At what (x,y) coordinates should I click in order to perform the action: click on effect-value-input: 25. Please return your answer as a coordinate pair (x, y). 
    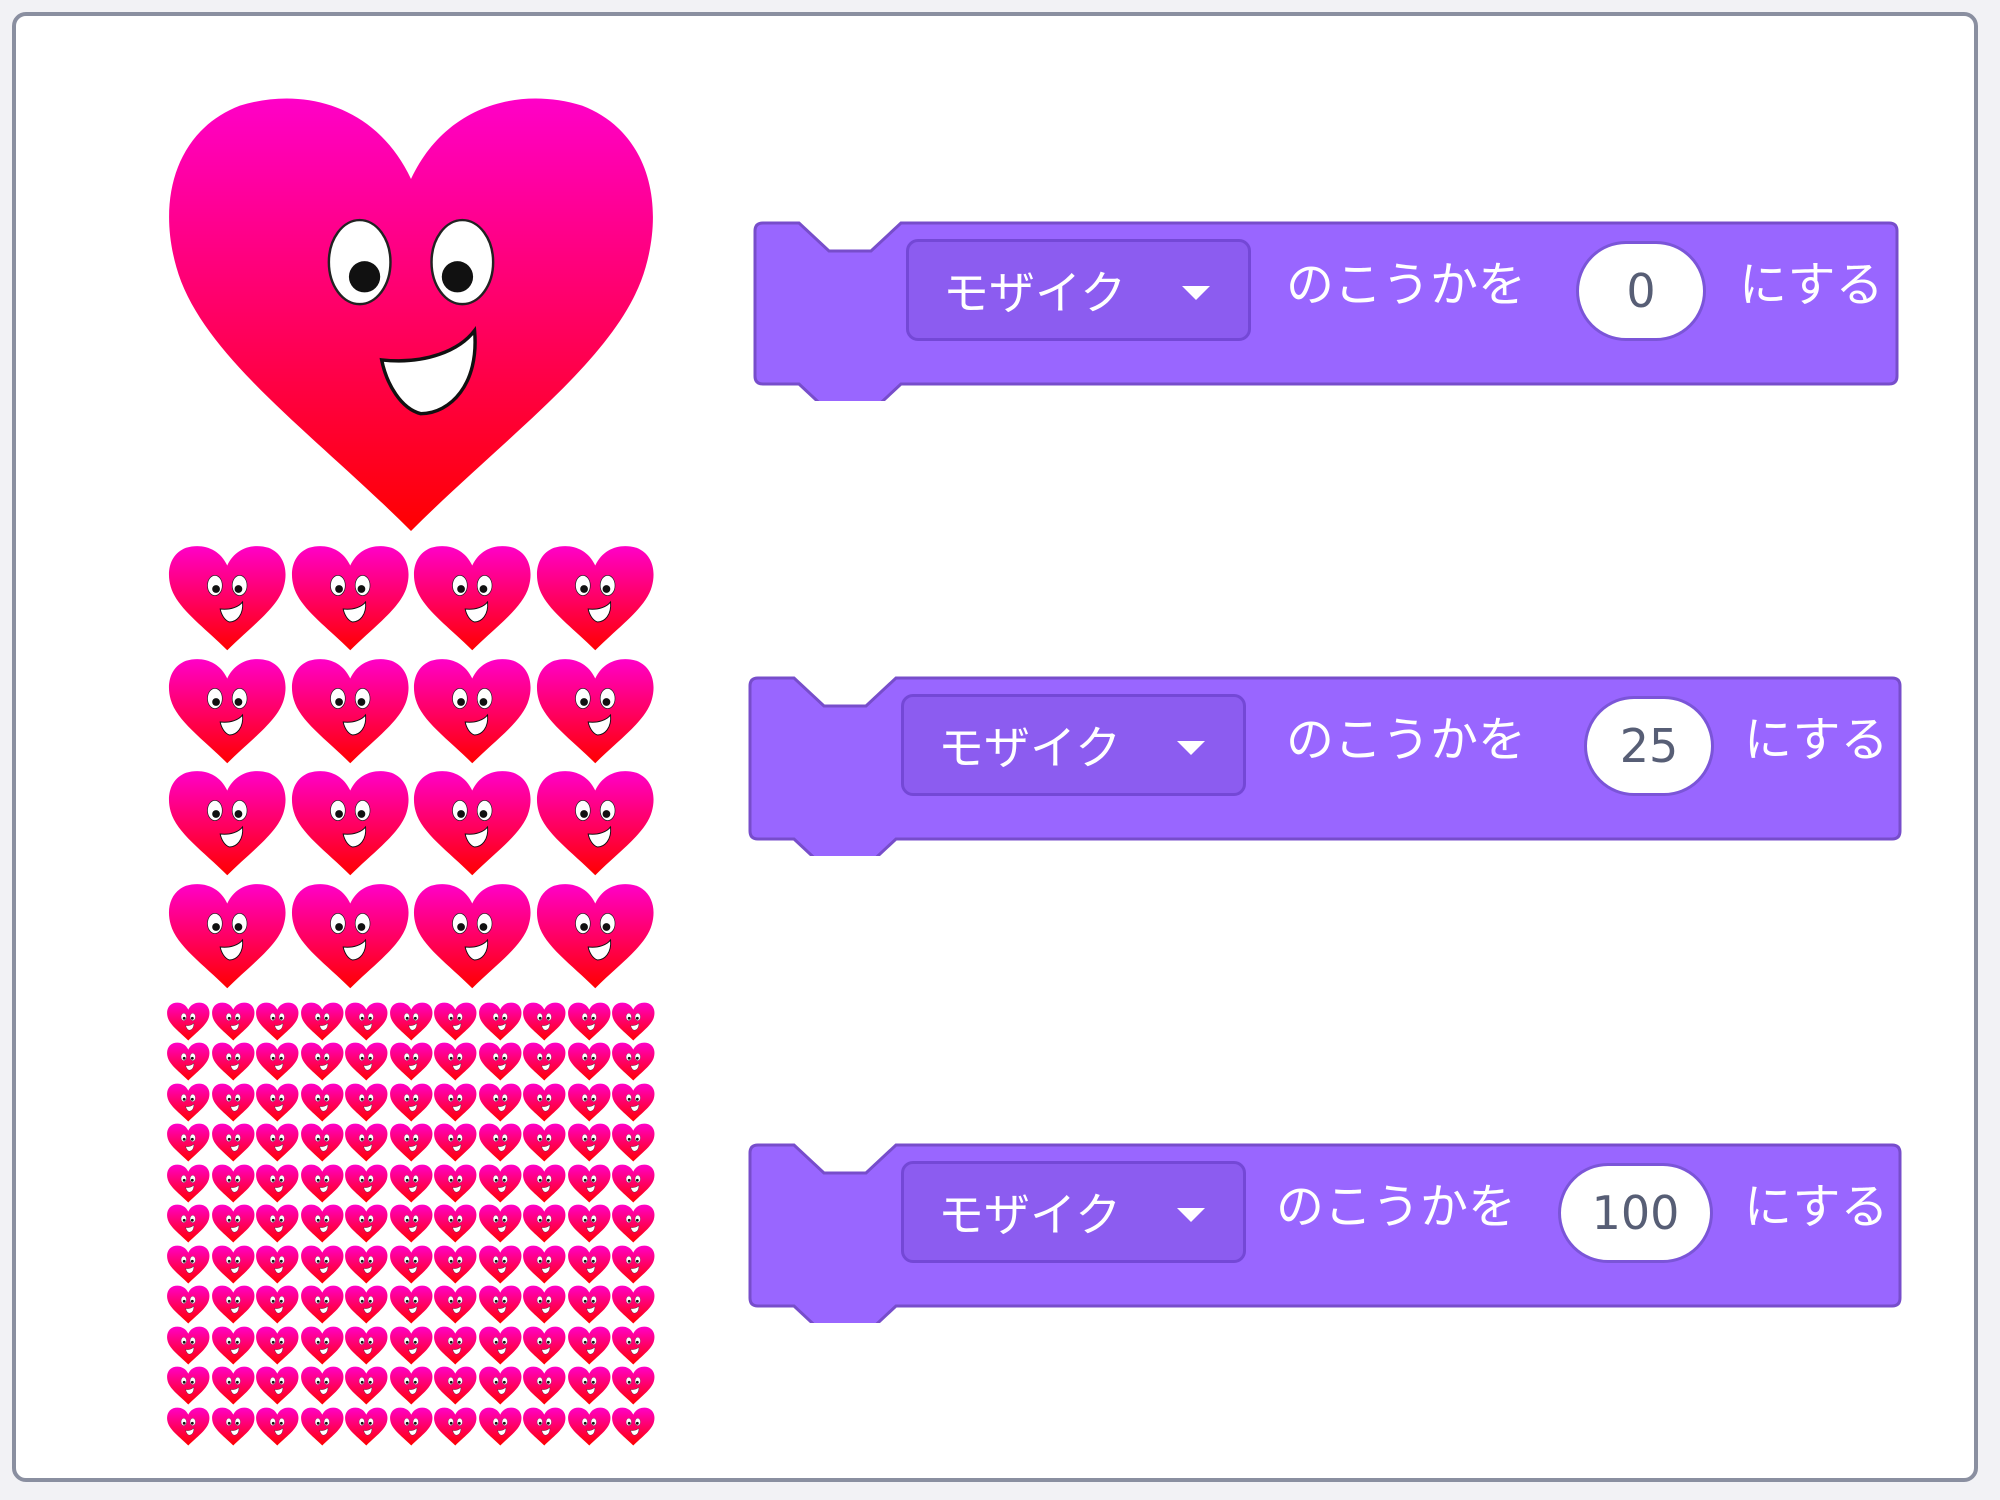
    Looking at the image, I should click on (1649, 746).